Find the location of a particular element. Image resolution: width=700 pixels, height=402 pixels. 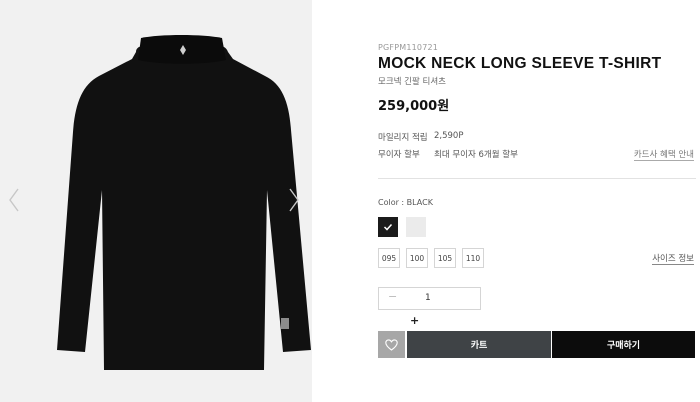

add-to-cart-button: 카트 is located at coordinates (479, 344).